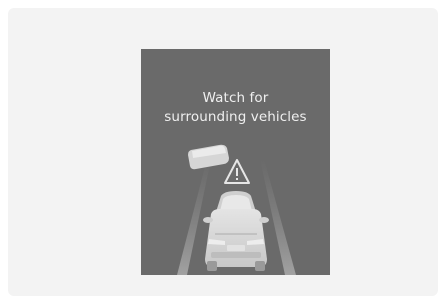 Image resolution: width=446 pixels, height=304 pixels. I want to click on alert-message-line-1: Watch for, so click(235, 98).